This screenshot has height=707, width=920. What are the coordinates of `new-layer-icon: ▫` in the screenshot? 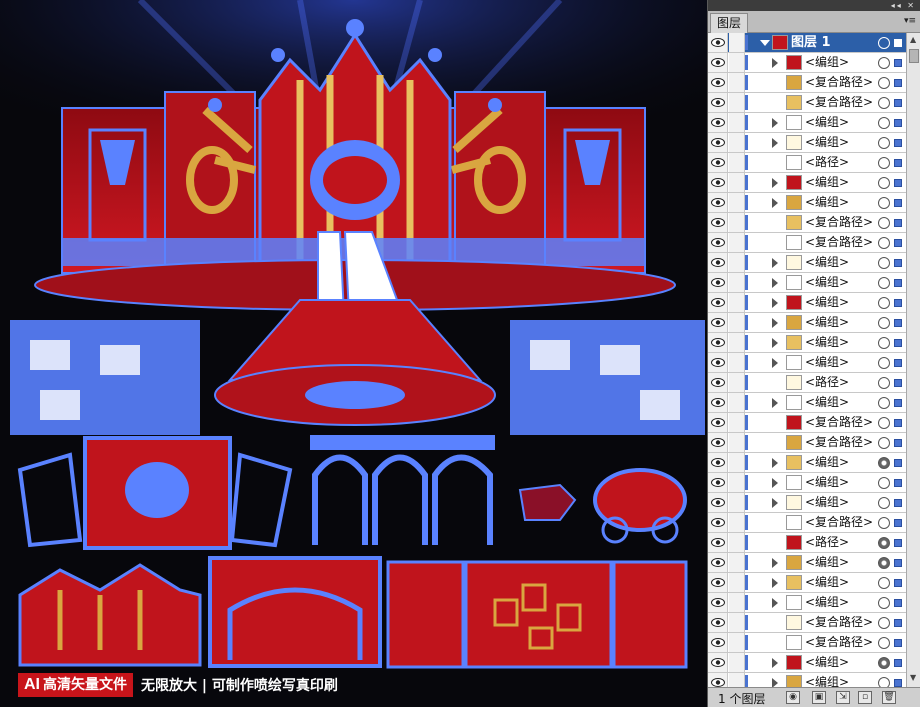 It's located at (865, 697).